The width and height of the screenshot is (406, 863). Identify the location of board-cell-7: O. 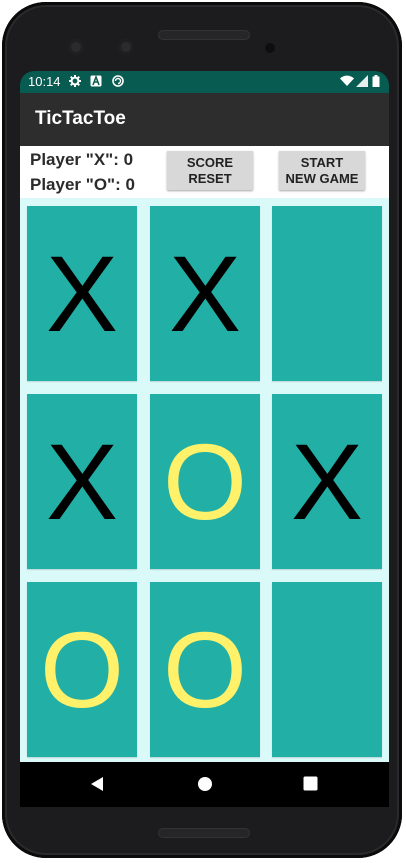
(82, 669).